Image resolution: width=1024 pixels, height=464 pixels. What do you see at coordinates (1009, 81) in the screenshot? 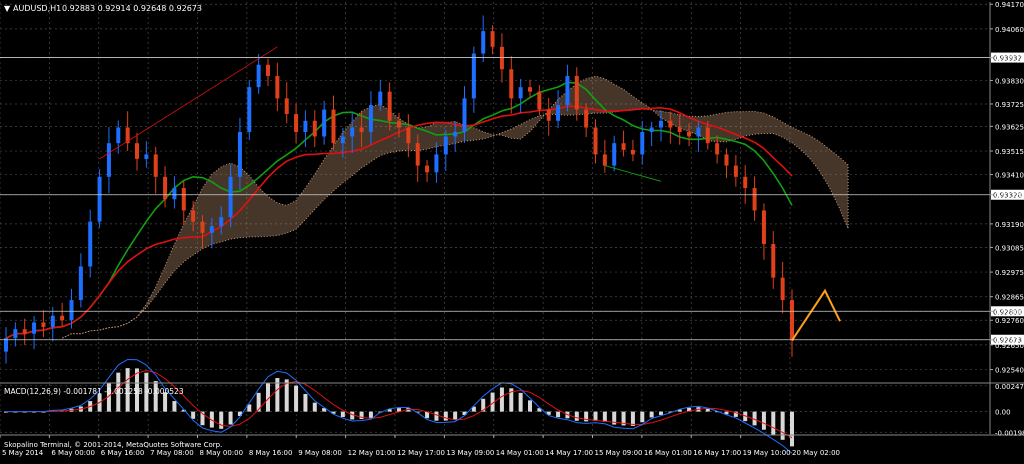
I see `y-tick-label: 0.93830` at bounding box center [1009, 81].